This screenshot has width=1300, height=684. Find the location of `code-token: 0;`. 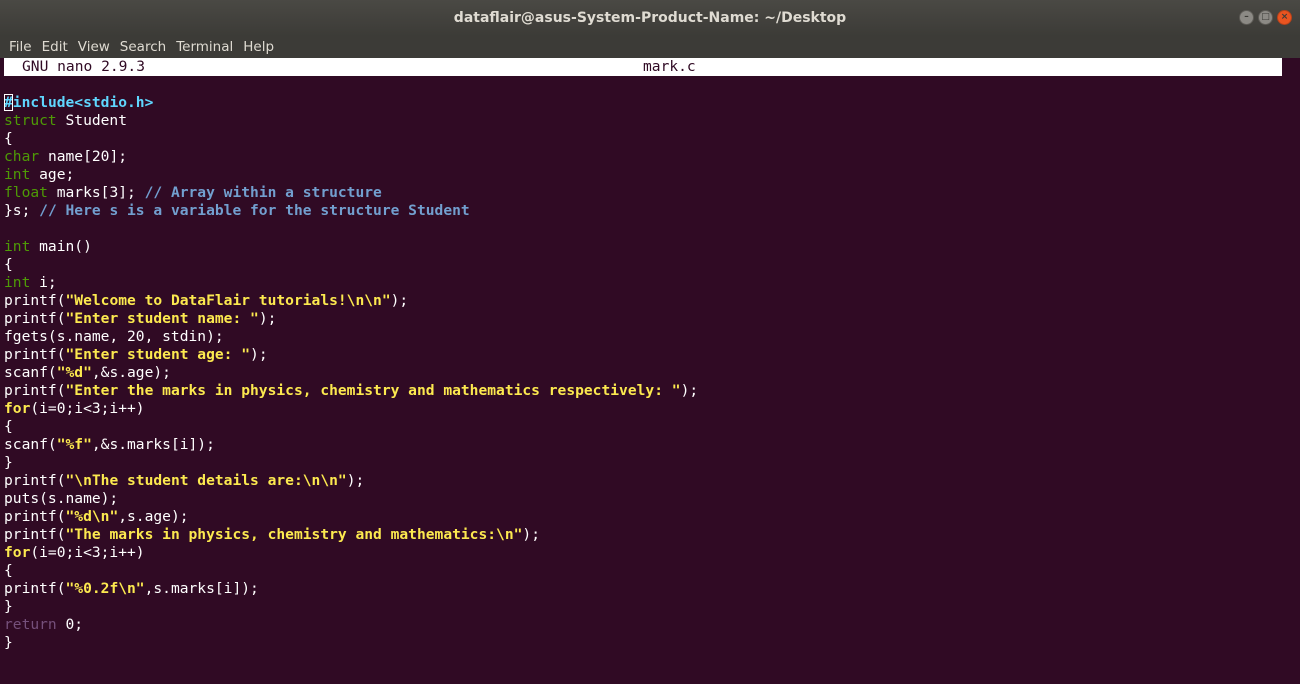

code-token: 0; is located at coordinates (70, 624).